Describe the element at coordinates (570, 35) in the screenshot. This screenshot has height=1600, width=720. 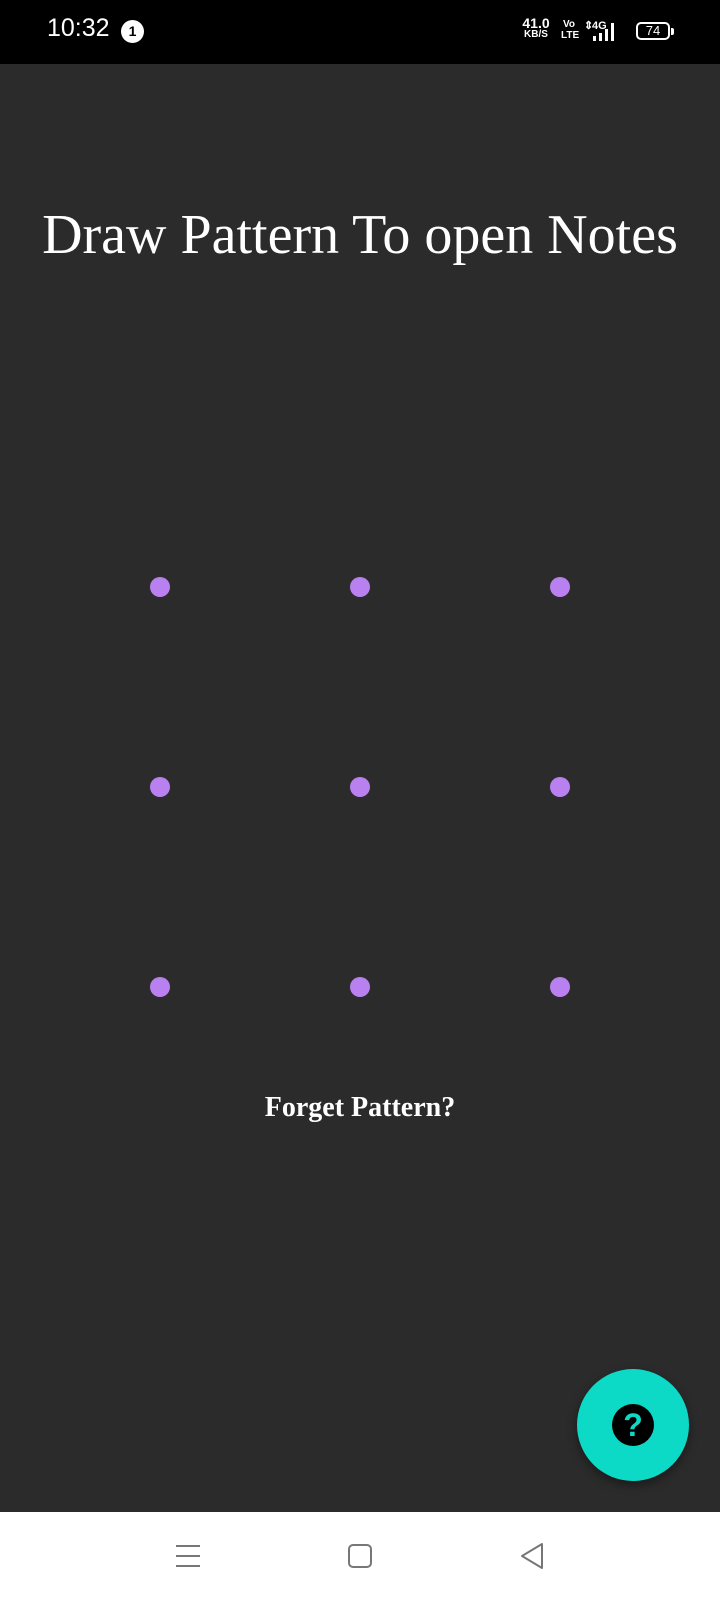
I see `volte-bottom: LTE` at that location.